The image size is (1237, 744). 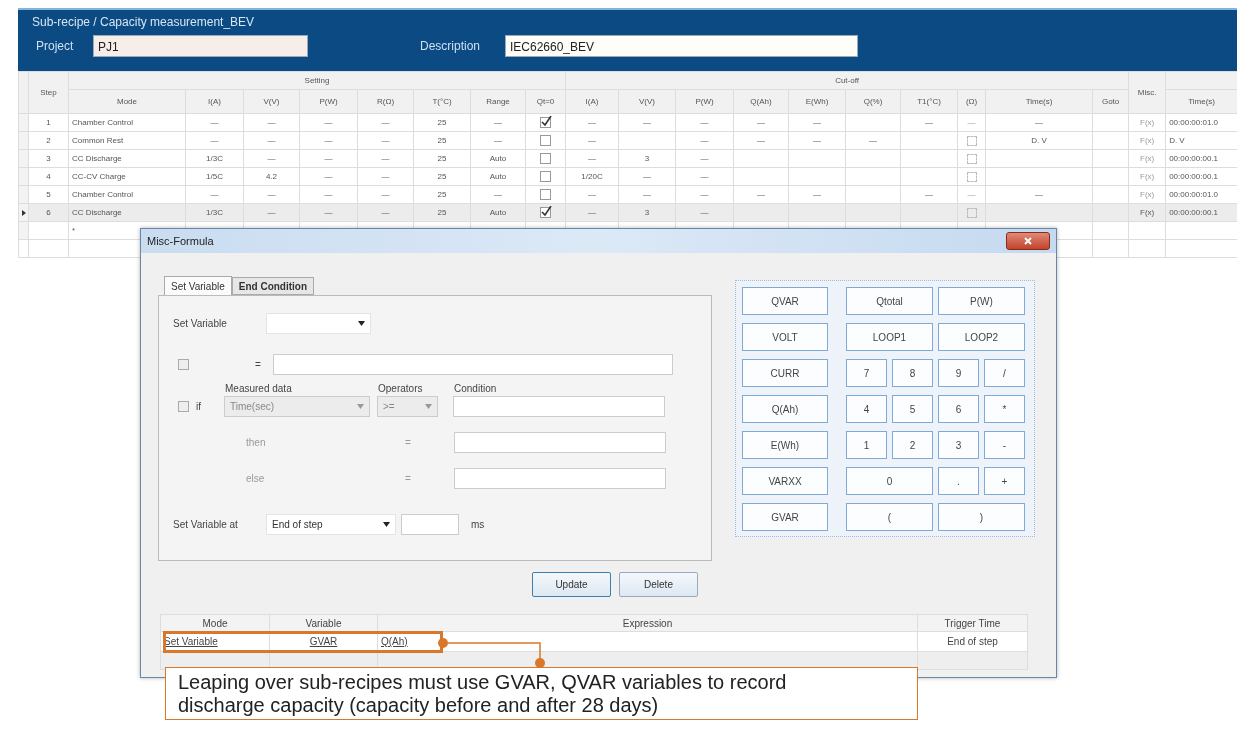 I want to click on close-button, so click(x=1028, y=241).